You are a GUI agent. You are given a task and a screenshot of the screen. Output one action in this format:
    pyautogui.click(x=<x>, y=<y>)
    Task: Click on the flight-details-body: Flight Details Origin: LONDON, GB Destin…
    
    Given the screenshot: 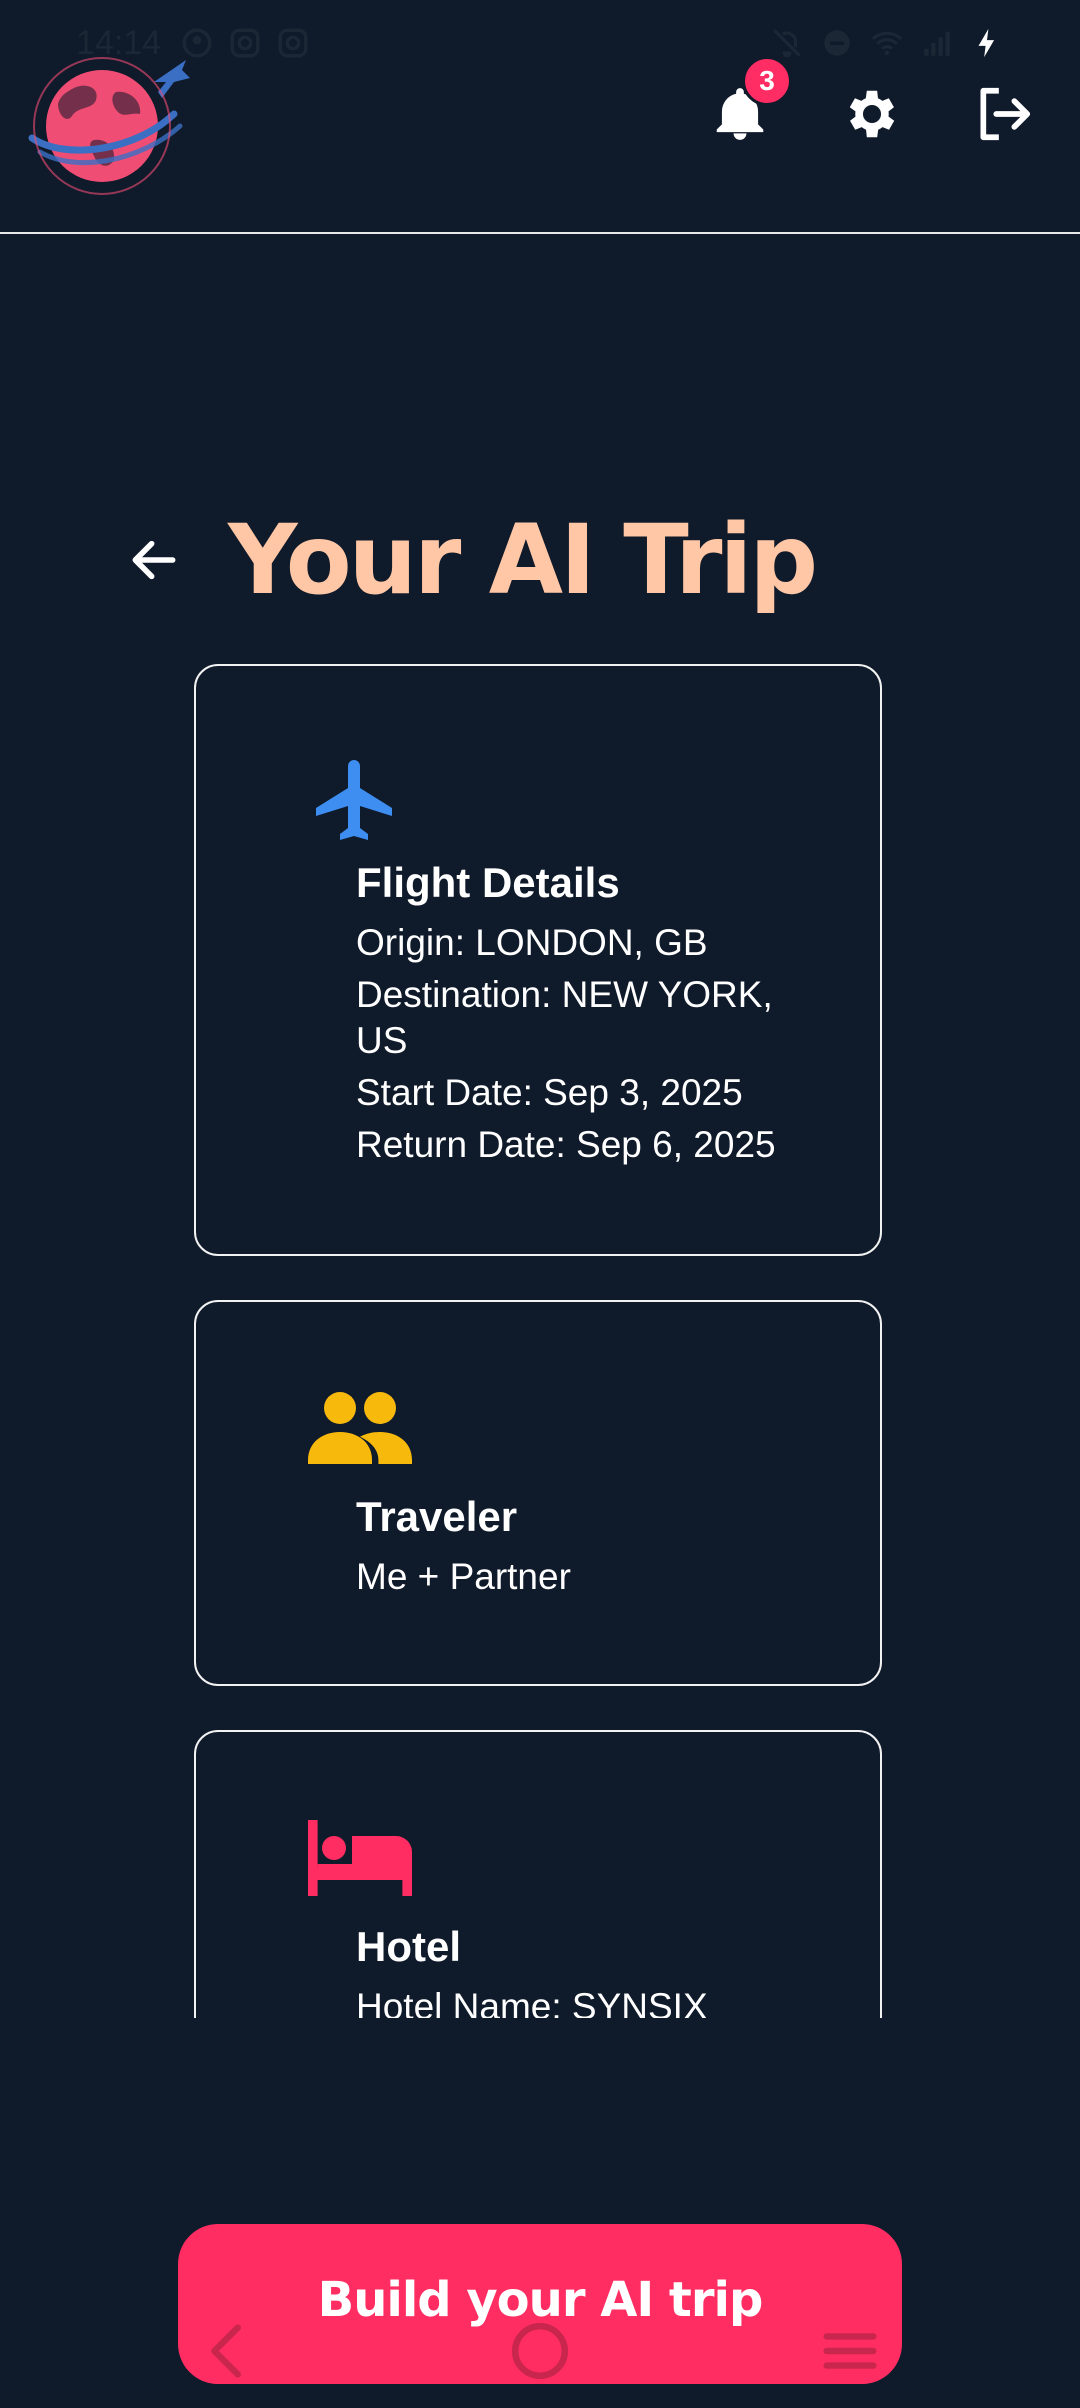 What is the action you would take?
    pyautogui.click(x=591, y=1012)
    